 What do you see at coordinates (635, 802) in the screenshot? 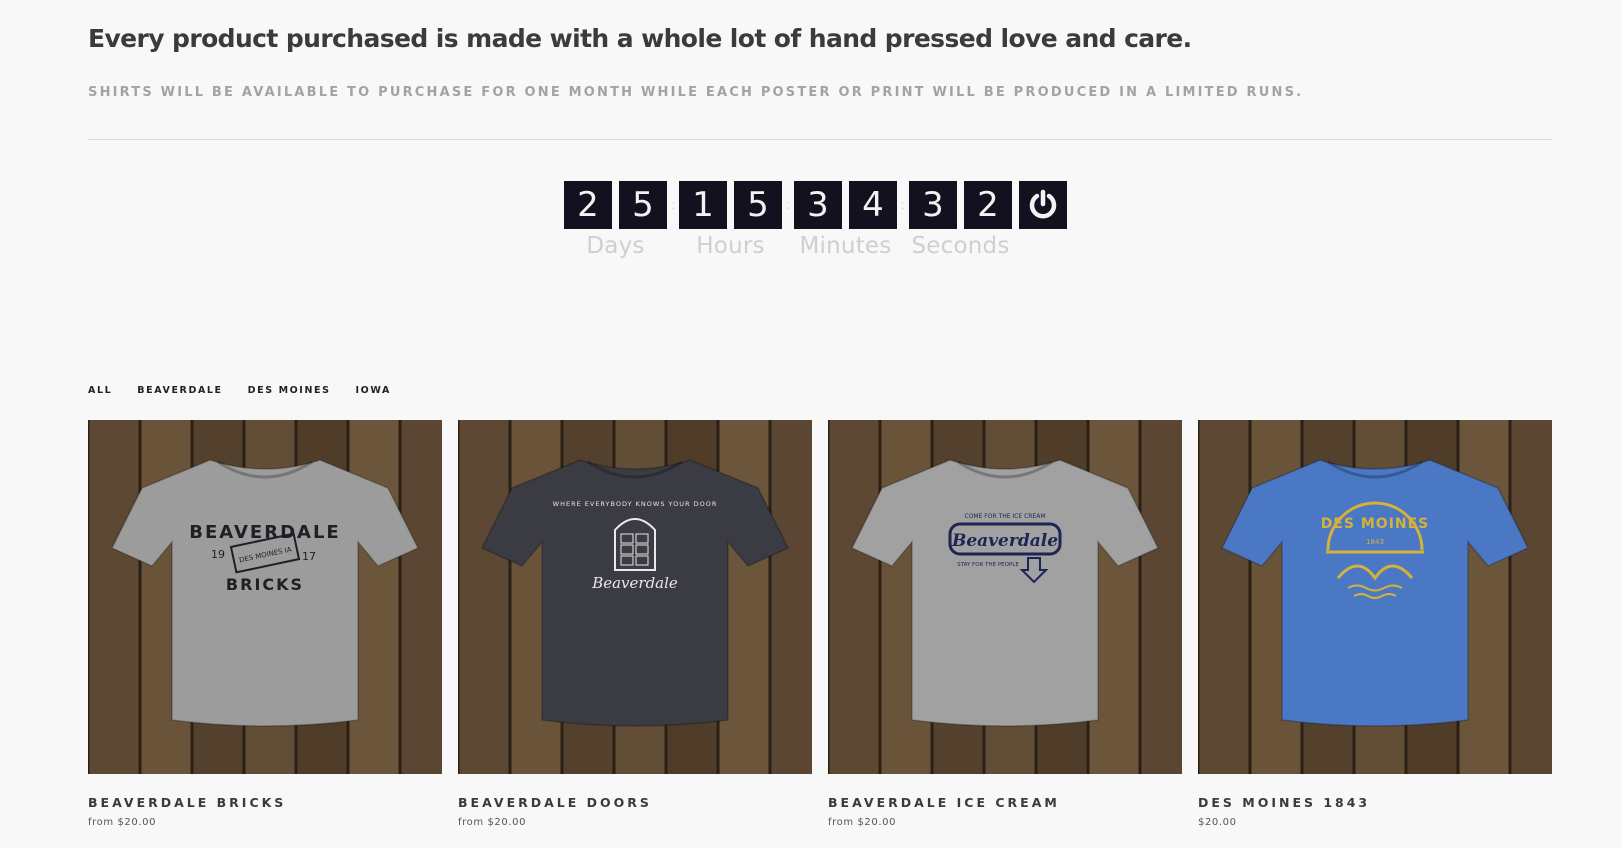
I see `product-title: BEAVERDALE DOORS` at bounding box center [635, 802].